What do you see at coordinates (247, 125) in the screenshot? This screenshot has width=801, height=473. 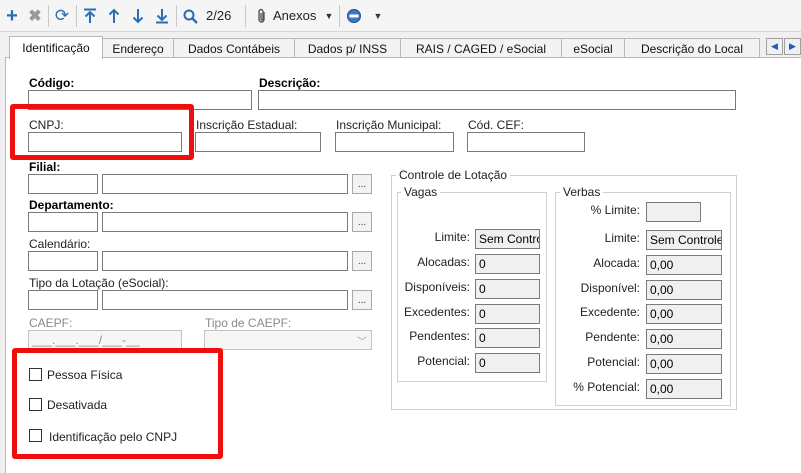 I see `inscricao-estadual-label: Inscrição Estadual:` at bounding box center [247, 125].